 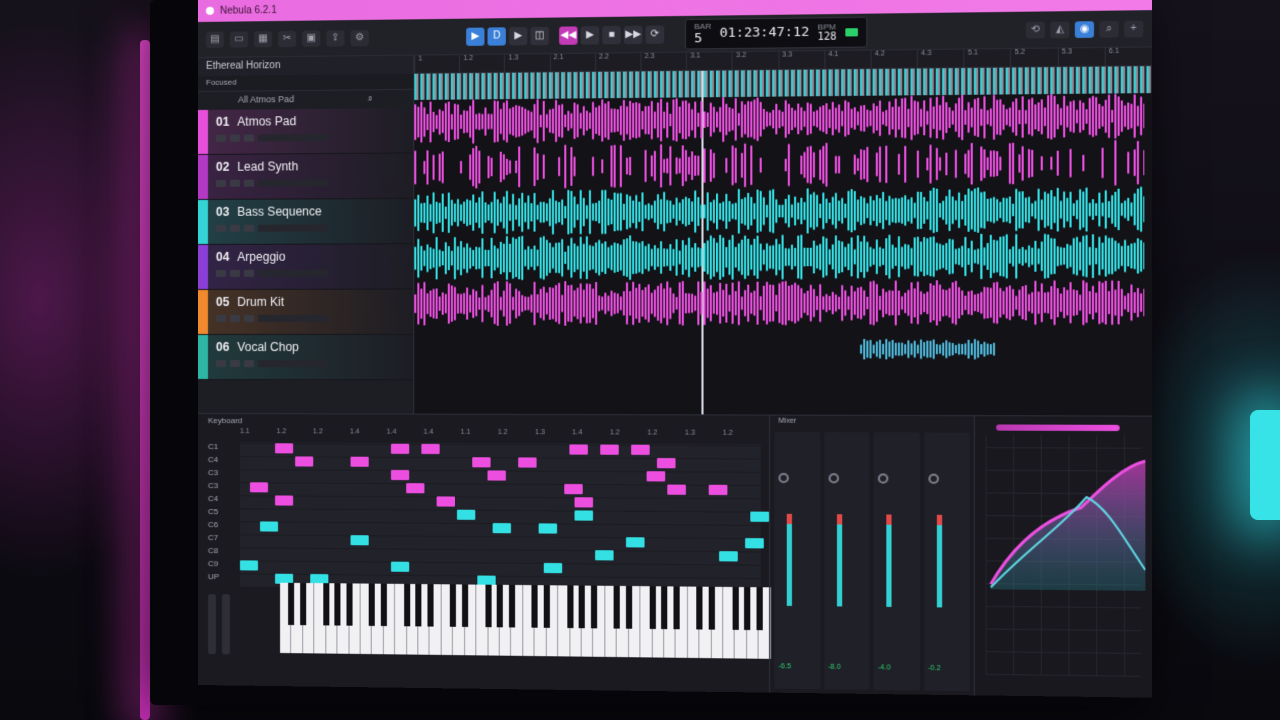 I want to click on track-row: 02 Lead Synth, so click(x=306, y=176).